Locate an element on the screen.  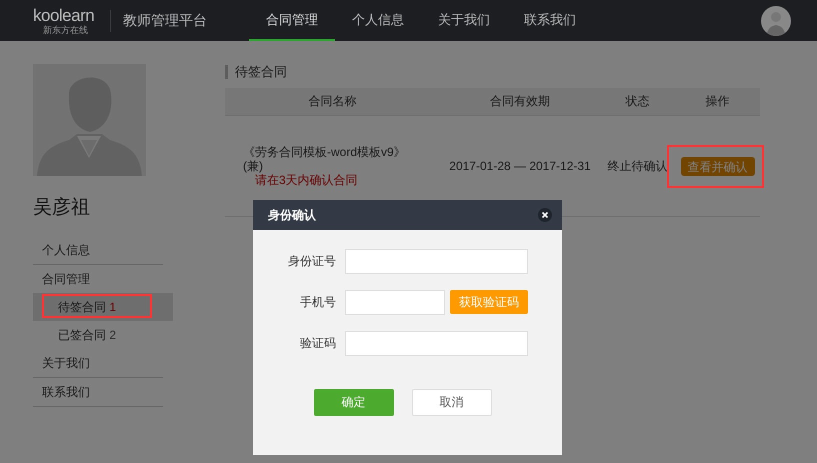
logo-text: koolearn is located at coordinates (63, 15).